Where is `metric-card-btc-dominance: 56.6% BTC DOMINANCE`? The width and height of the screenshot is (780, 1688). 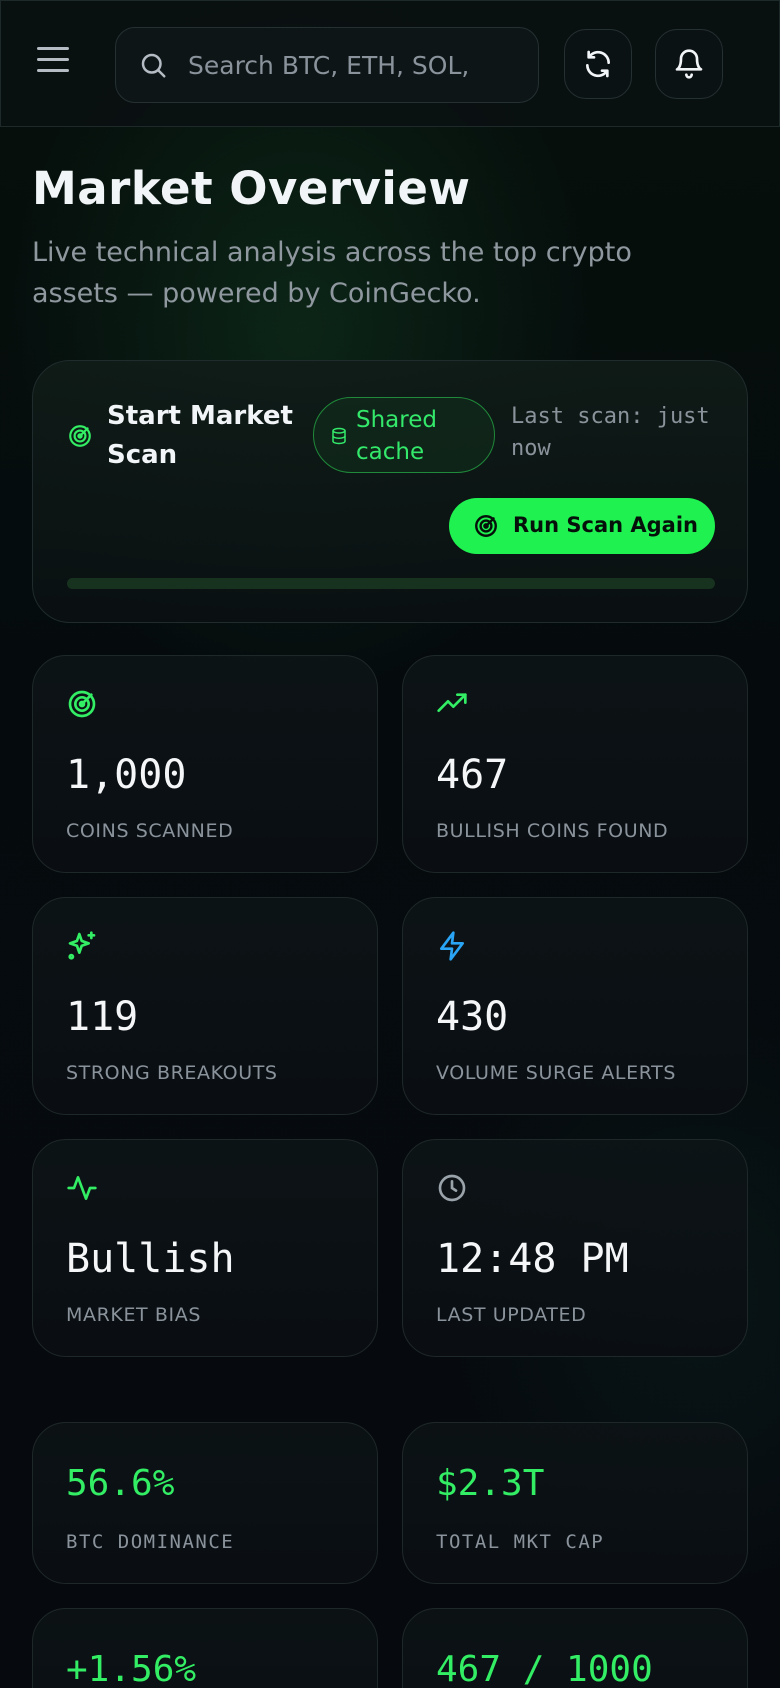 metric-card-btc-dominance: 56.6% BTC DOMINANCE is located at coordinates (205, 1503).